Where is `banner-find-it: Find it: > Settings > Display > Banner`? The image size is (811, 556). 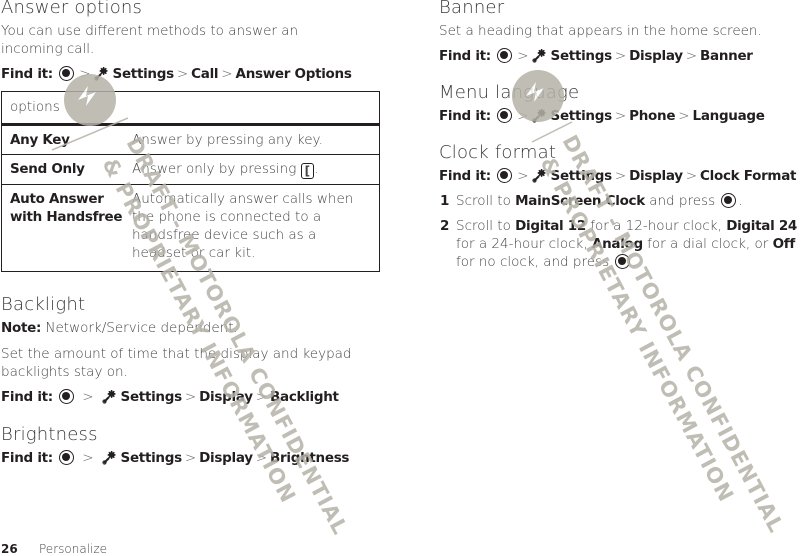
banner-find-it: Find it: > Settings > Display > Banner is located at coordinates (596, 56).